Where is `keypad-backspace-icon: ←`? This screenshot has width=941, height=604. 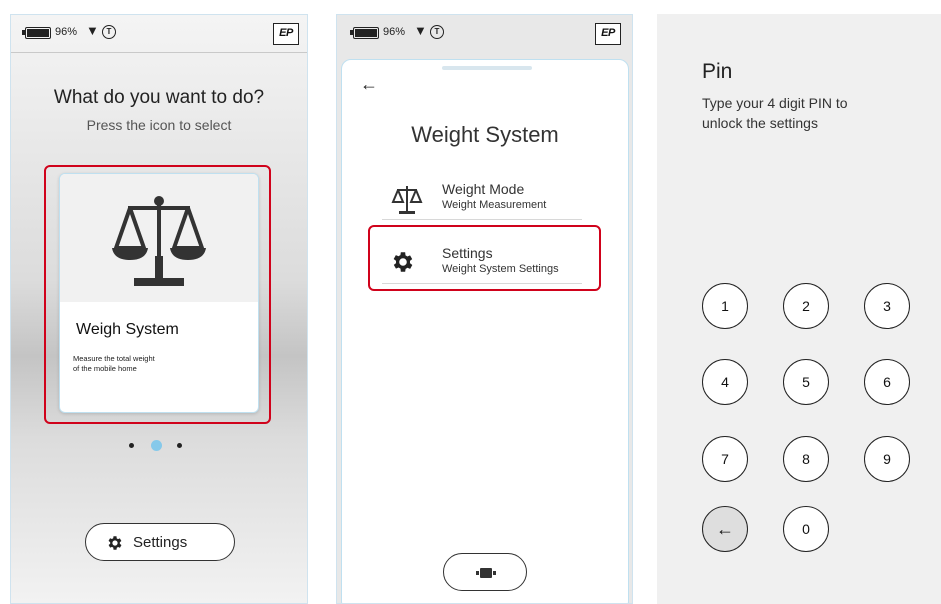
keypad-backspace-icon: ← is located at coordinates (725, 529).